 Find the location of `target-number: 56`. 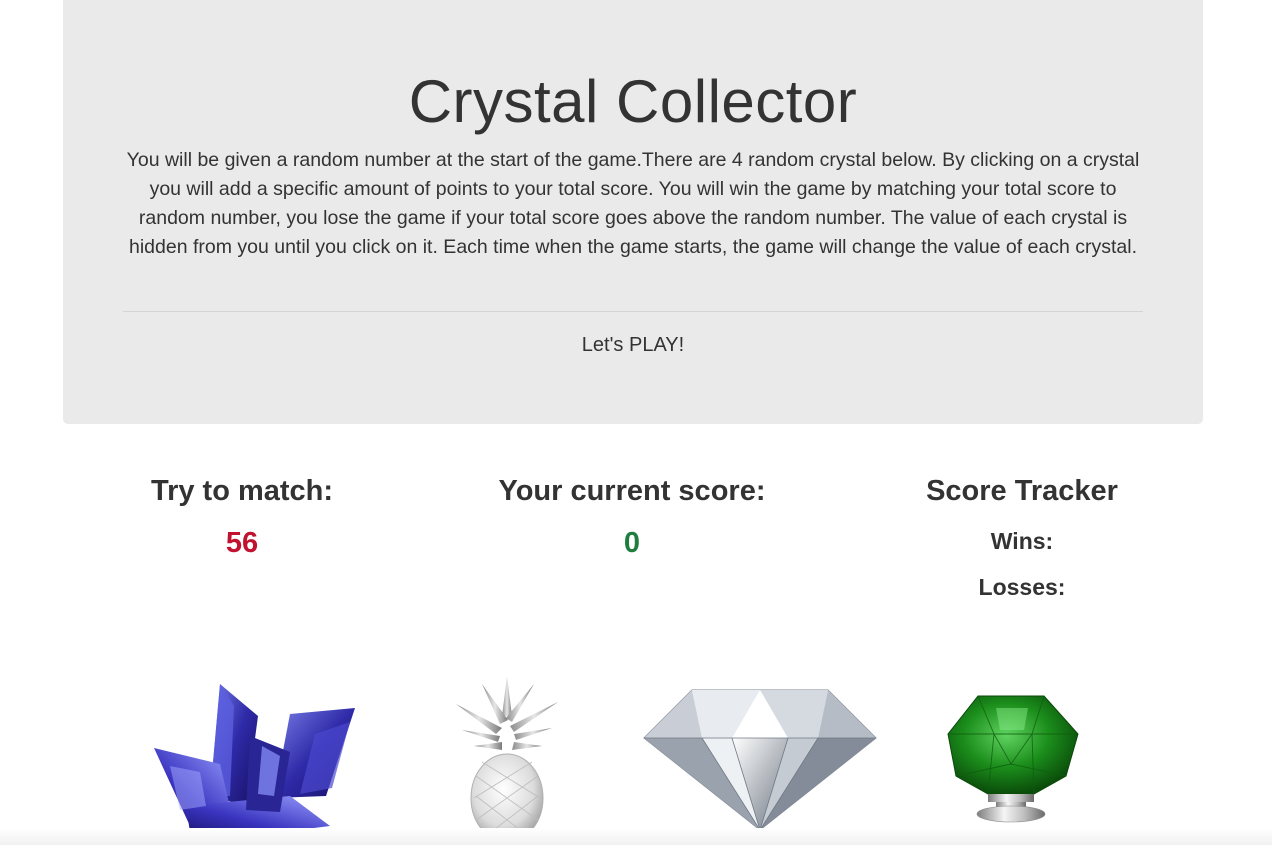

target-number: 56 is located at coordinates (242, 543).